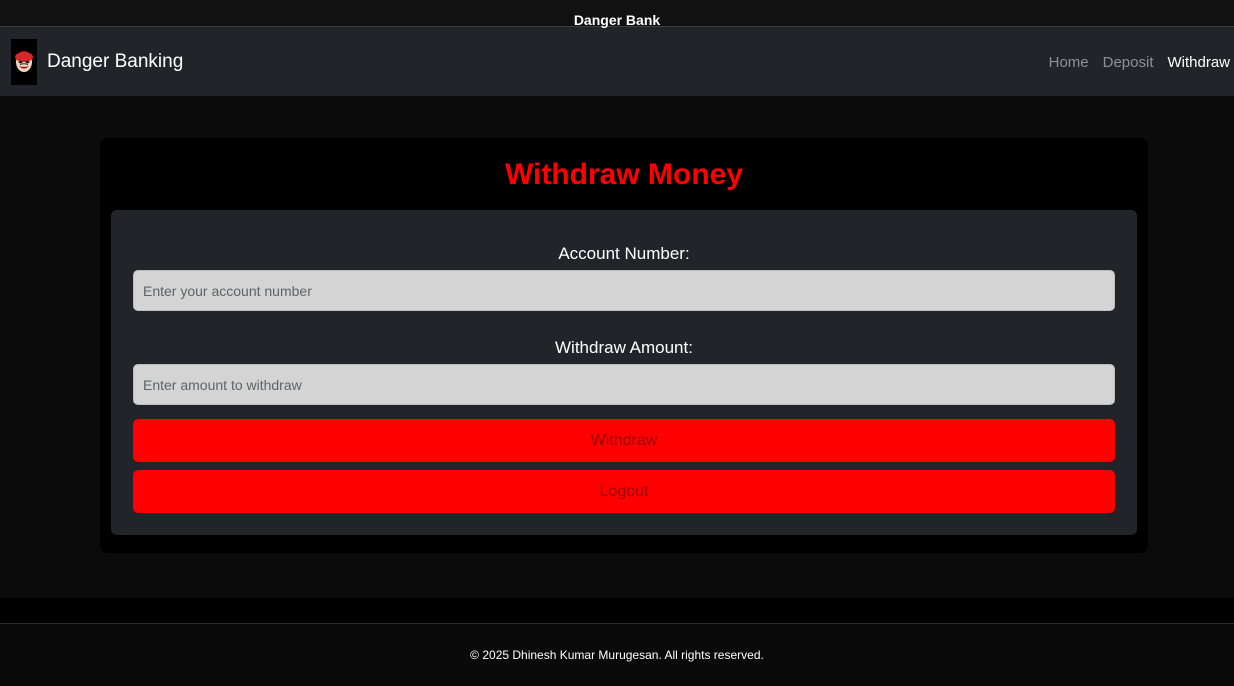 This screenshot has width=1234, height=686. What do you see at coordinates (24, 62) in the screenshot?
I see `mask-icon` at bounding box center [24, 62].